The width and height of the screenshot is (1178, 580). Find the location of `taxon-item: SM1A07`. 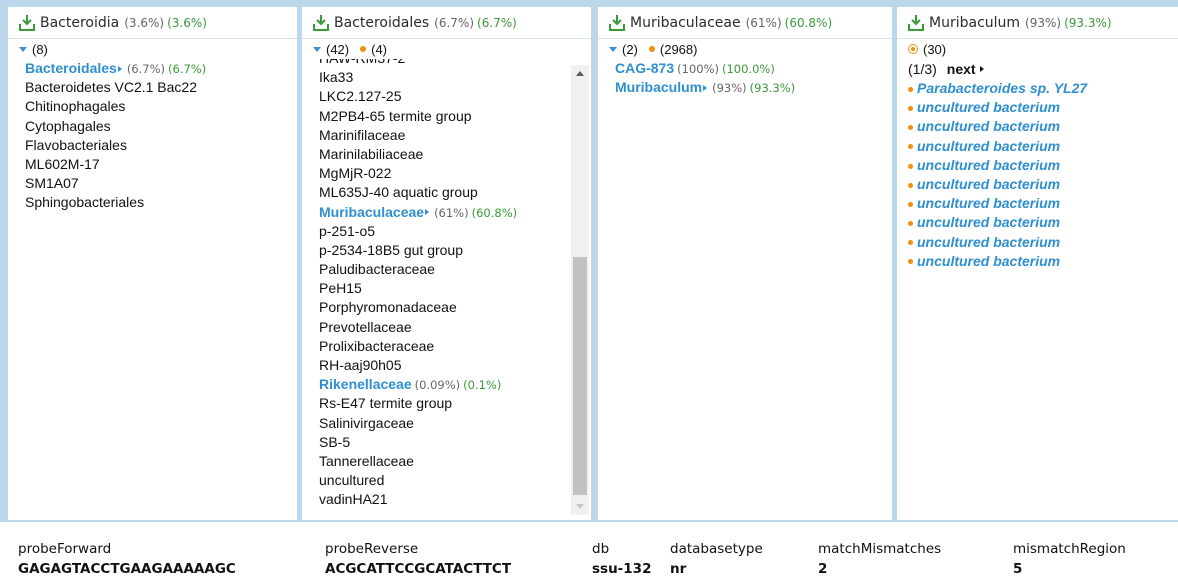

taxon-item: SM1A07 is located at coordinates (161, 183).